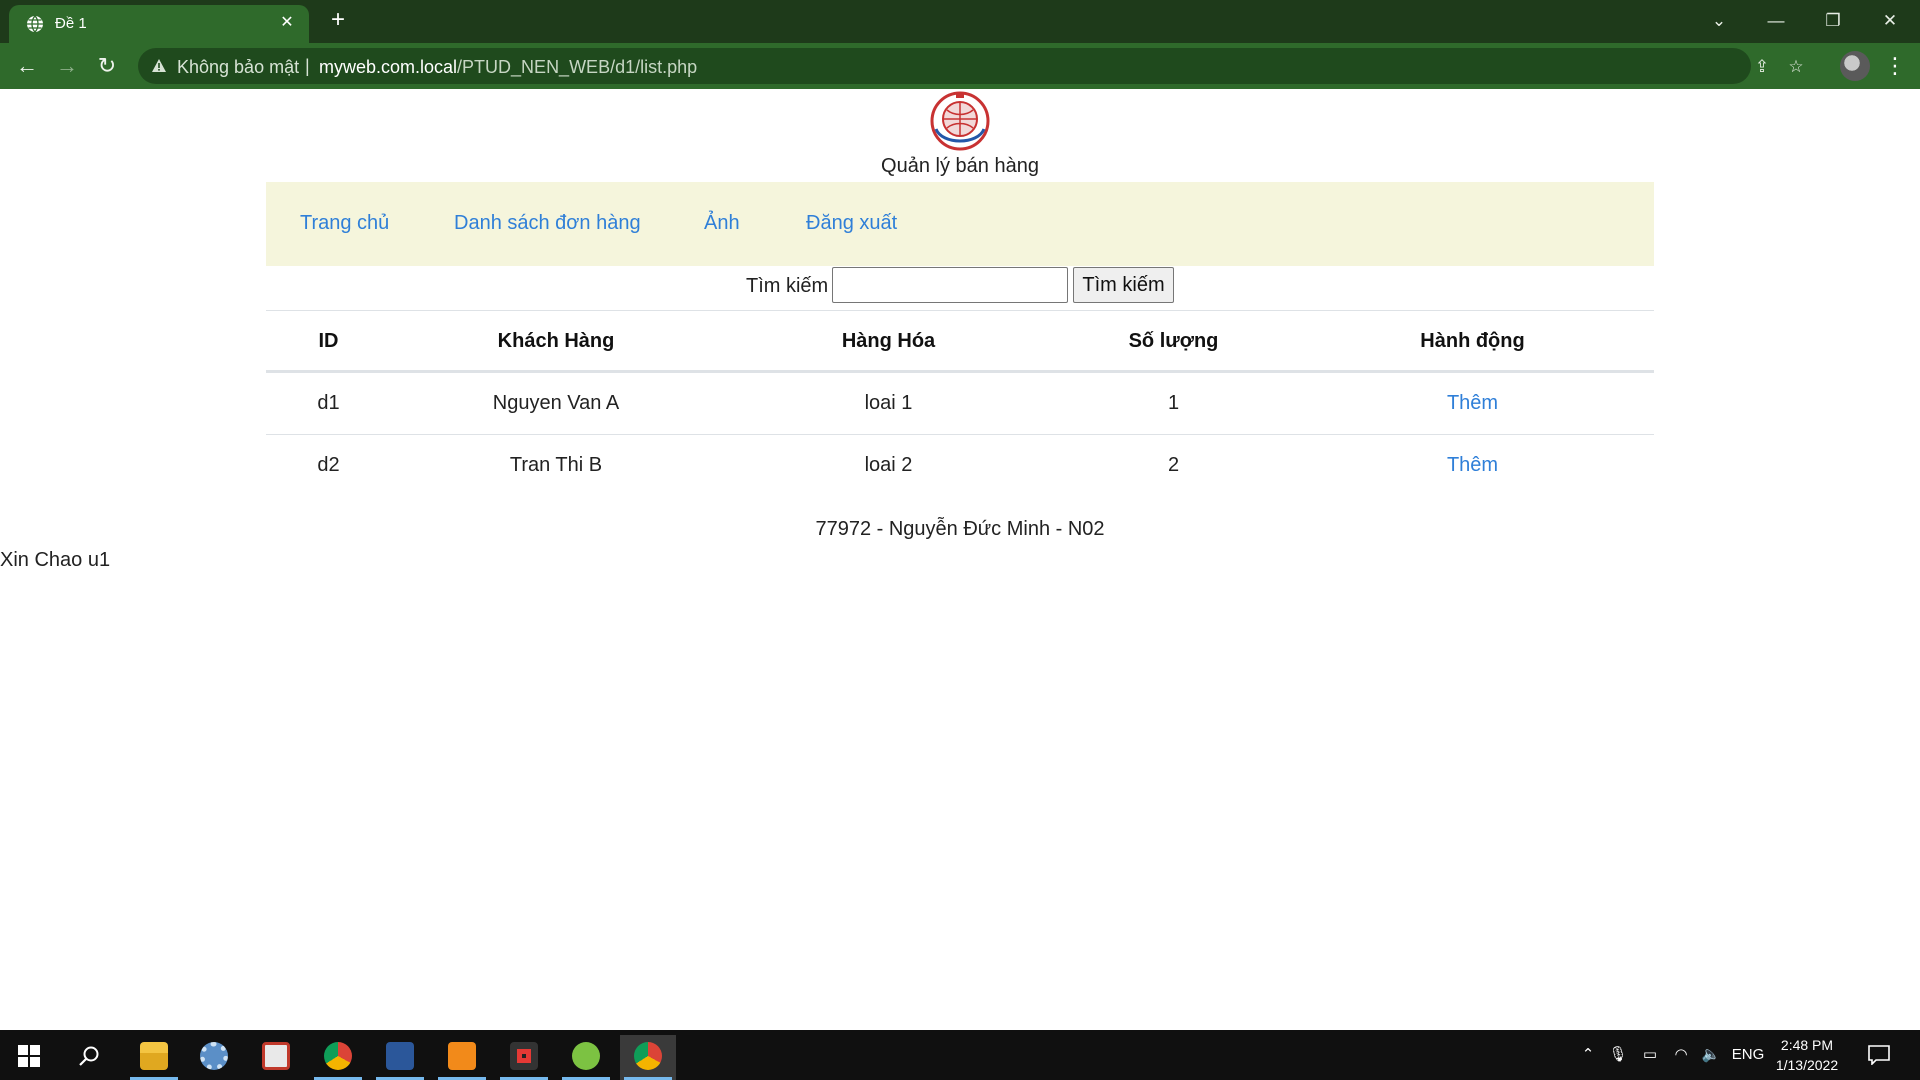 This screenshot has width=1920, height=1080. Describe the element at coordinates (35, 24) in the screenshot. I see `globe-icon` at that location.